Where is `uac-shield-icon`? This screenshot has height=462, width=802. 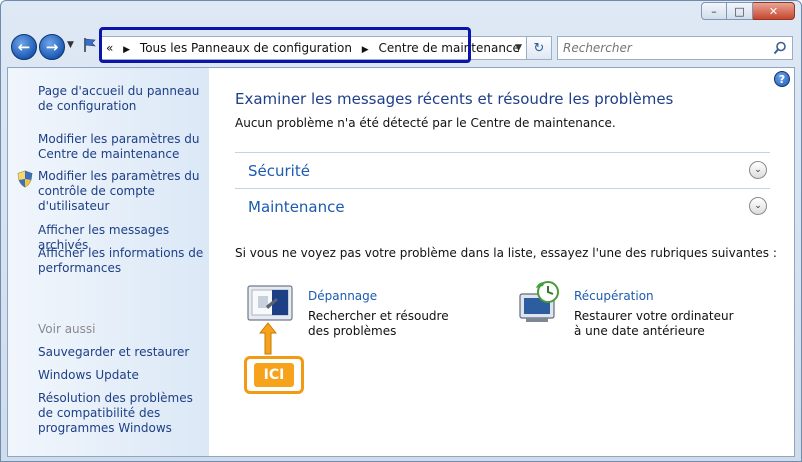
uac-shield-icon is located at coordinates (25, 179).